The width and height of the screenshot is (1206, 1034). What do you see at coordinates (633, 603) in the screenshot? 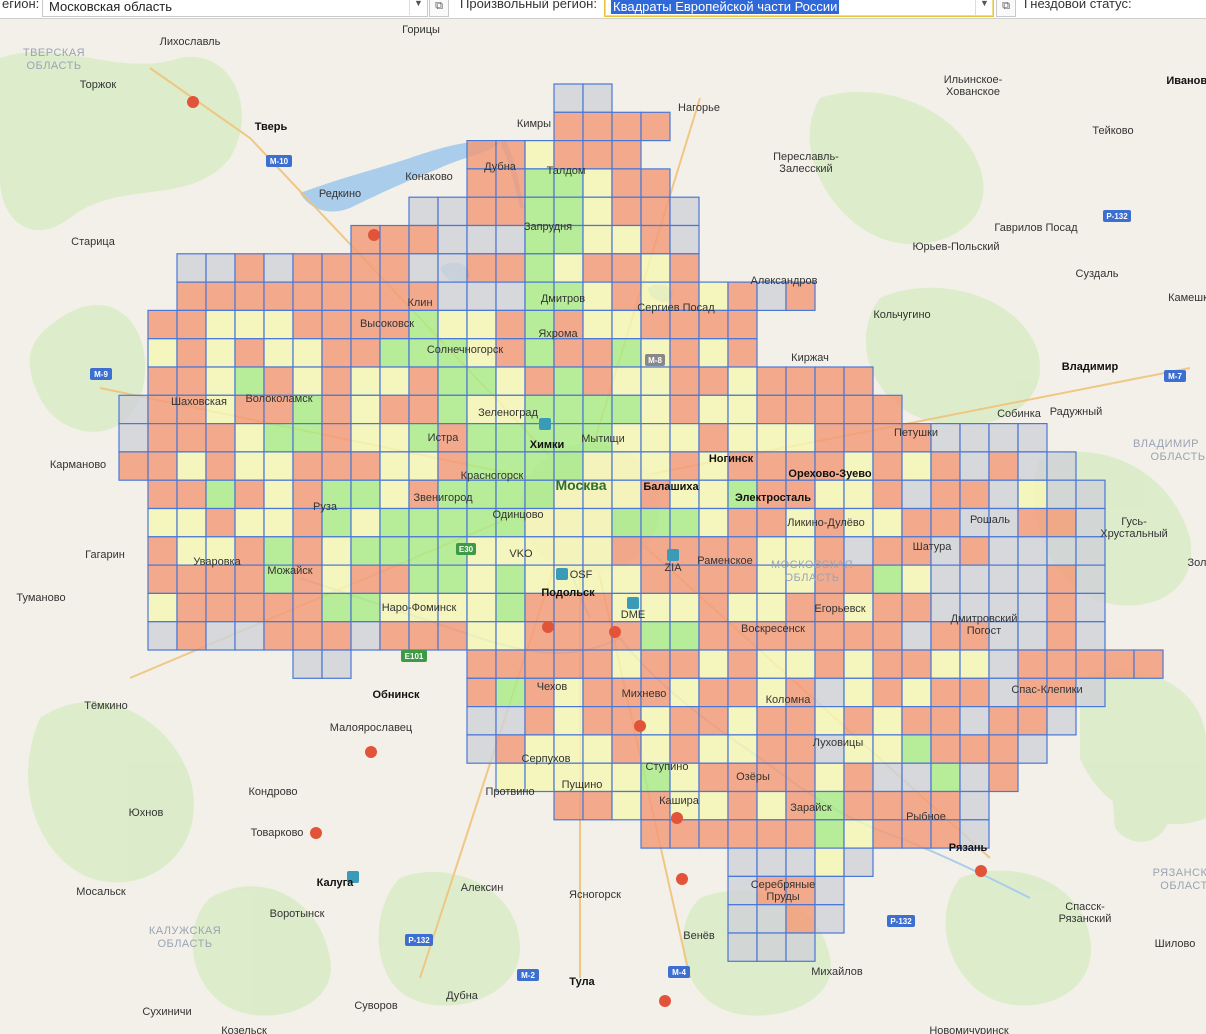
I see `airport-icon` at bounding box center [633, 603].